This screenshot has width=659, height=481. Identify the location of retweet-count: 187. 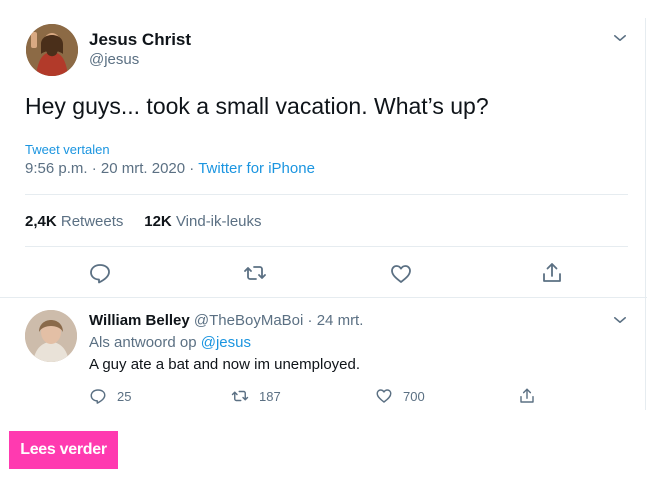
(270, 396).